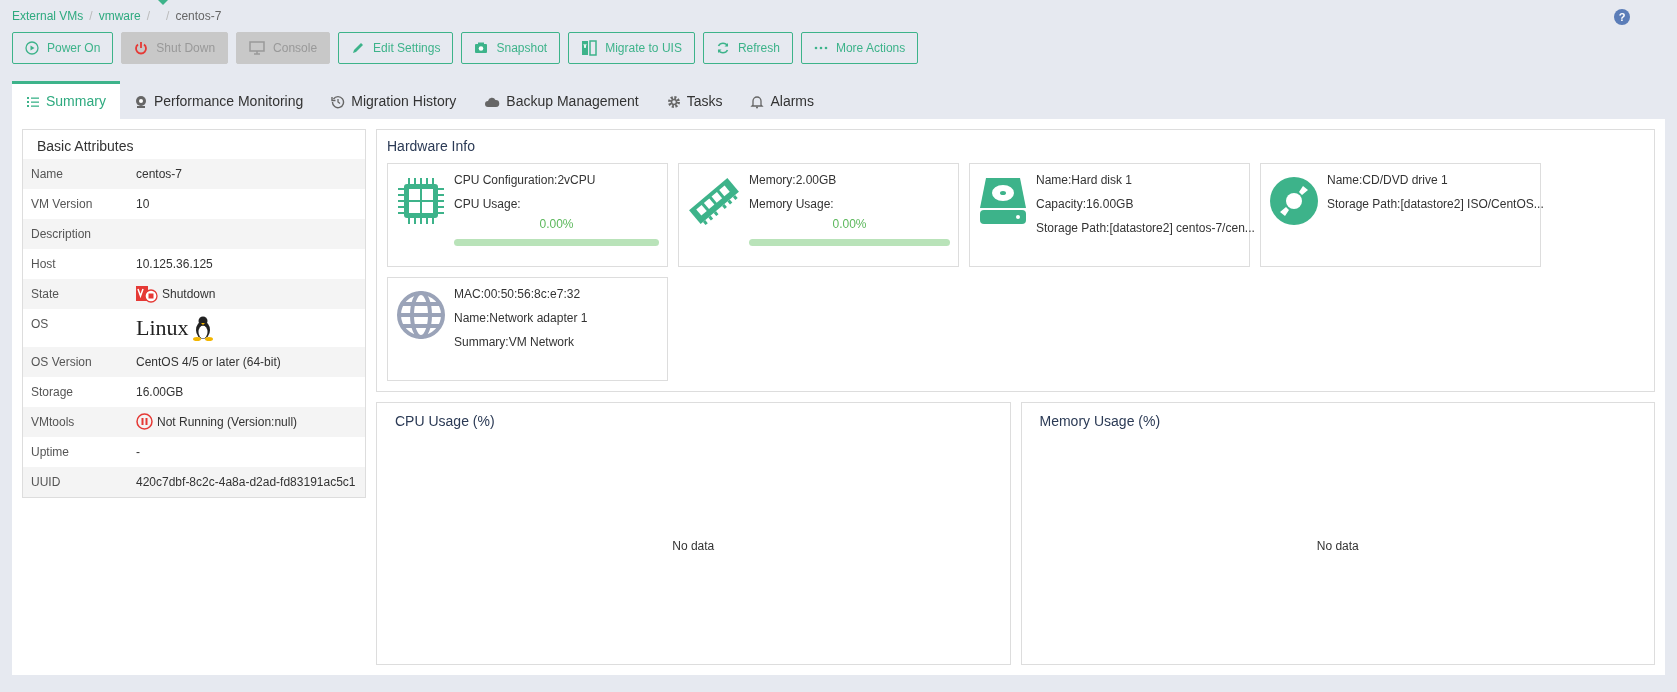 This screenshot has width=1677, height=692. I want to click on tab: Summary, so click(66, 100).